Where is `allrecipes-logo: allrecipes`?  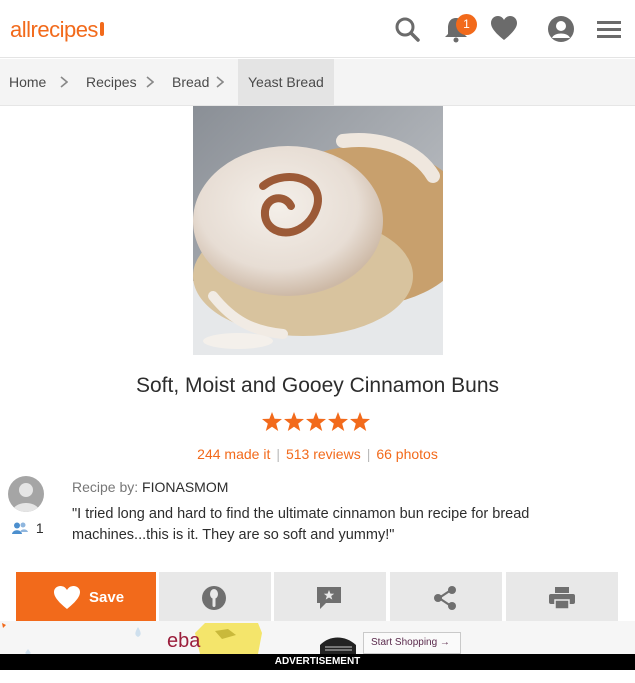
allrecipes-logo: allrecipes is located at coordinates (57, 30).